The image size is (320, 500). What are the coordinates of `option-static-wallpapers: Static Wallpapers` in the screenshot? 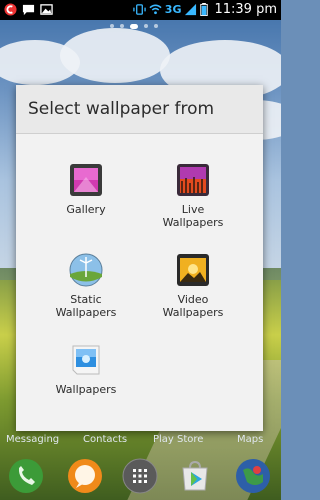 It's located at (86, 286).